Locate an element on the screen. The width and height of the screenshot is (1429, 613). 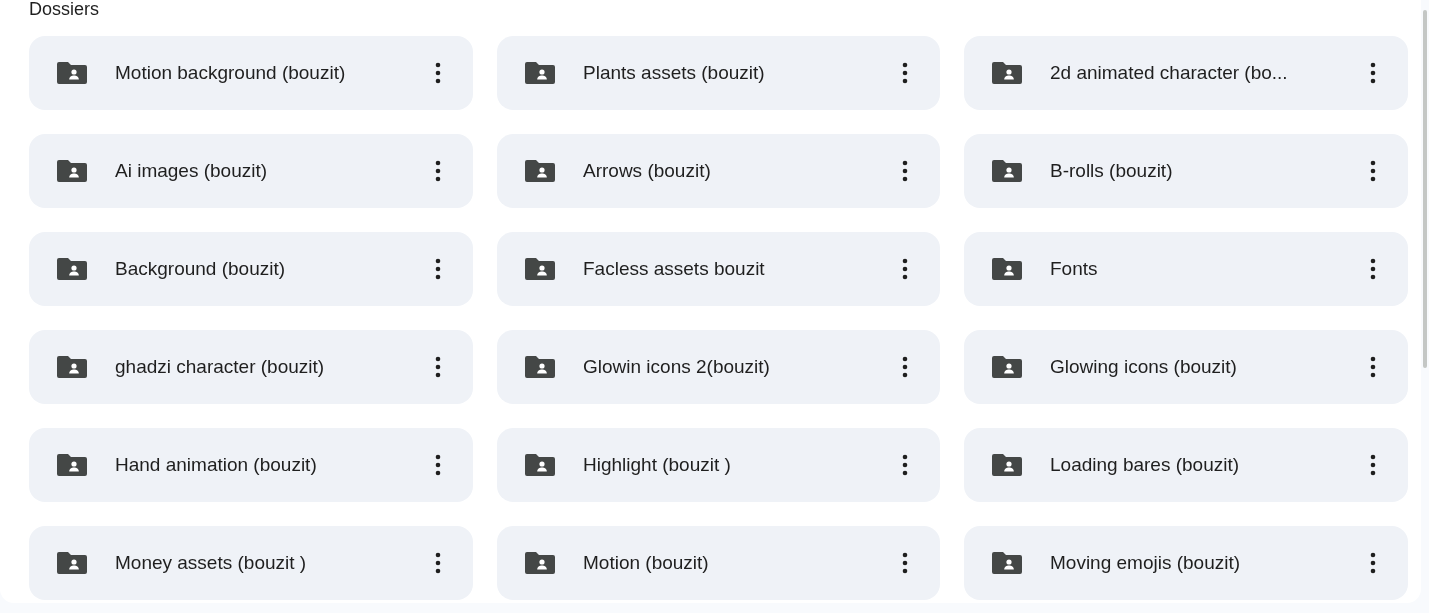
folder-card: Motion background (bouzit) is located at coordinates (251, 73).